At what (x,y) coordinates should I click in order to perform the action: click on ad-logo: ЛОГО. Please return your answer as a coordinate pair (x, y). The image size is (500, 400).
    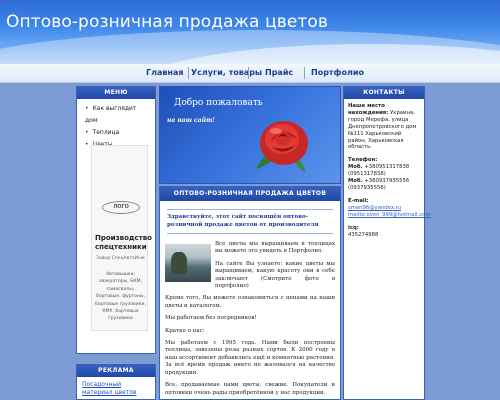
    Looking at the image, I should click on (121, 207).